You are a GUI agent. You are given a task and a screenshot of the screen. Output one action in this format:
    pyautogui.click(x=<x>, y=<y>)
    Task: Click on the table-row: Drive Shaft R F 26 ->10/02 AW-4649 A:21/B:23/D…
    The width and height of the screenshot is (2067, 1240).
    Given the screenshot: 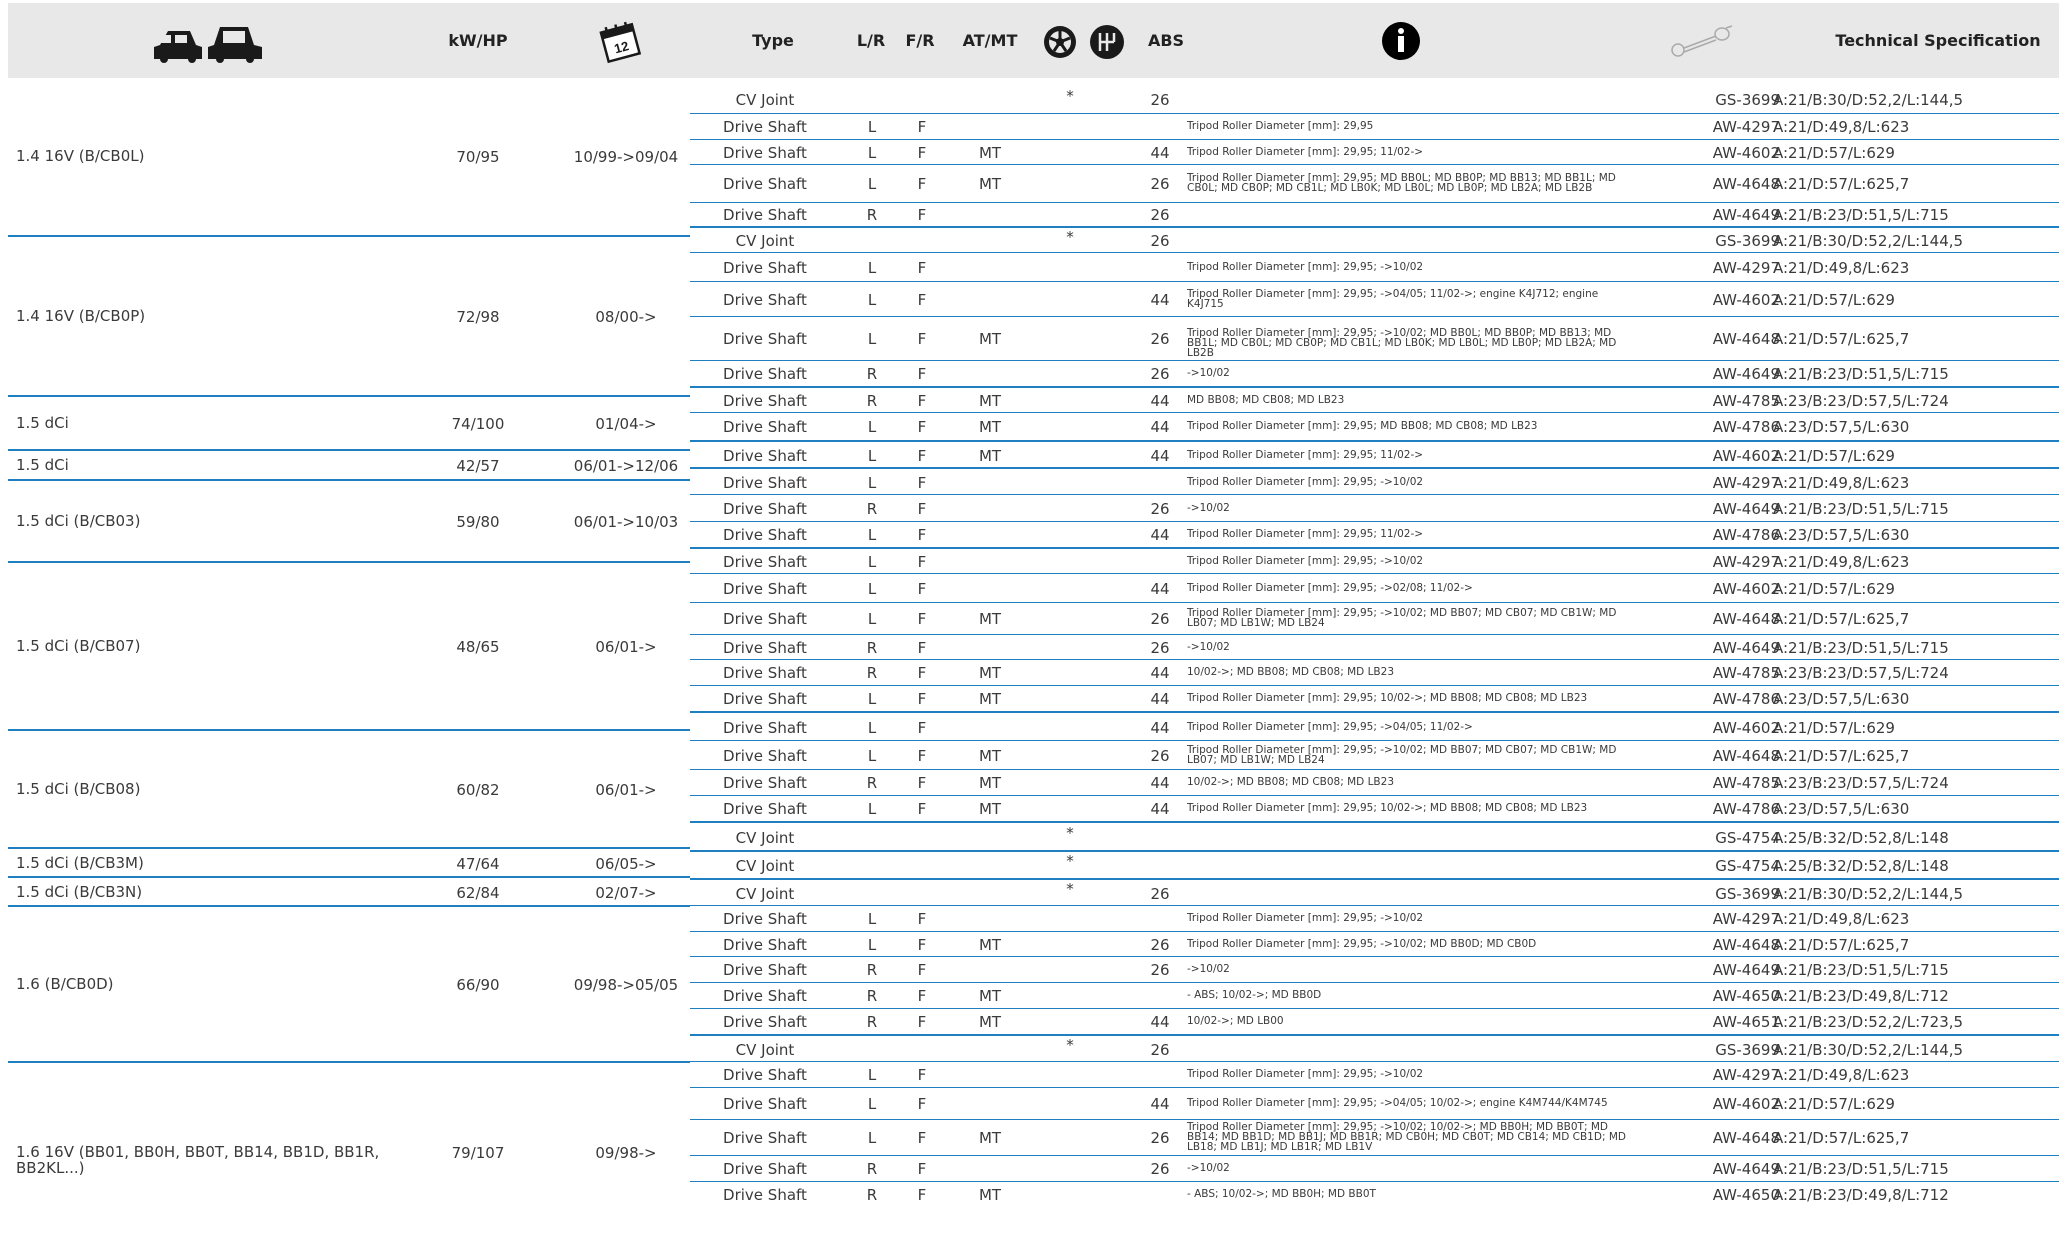 What is the action you would take?
    pyautogui.click(x=1374, y=373)
    